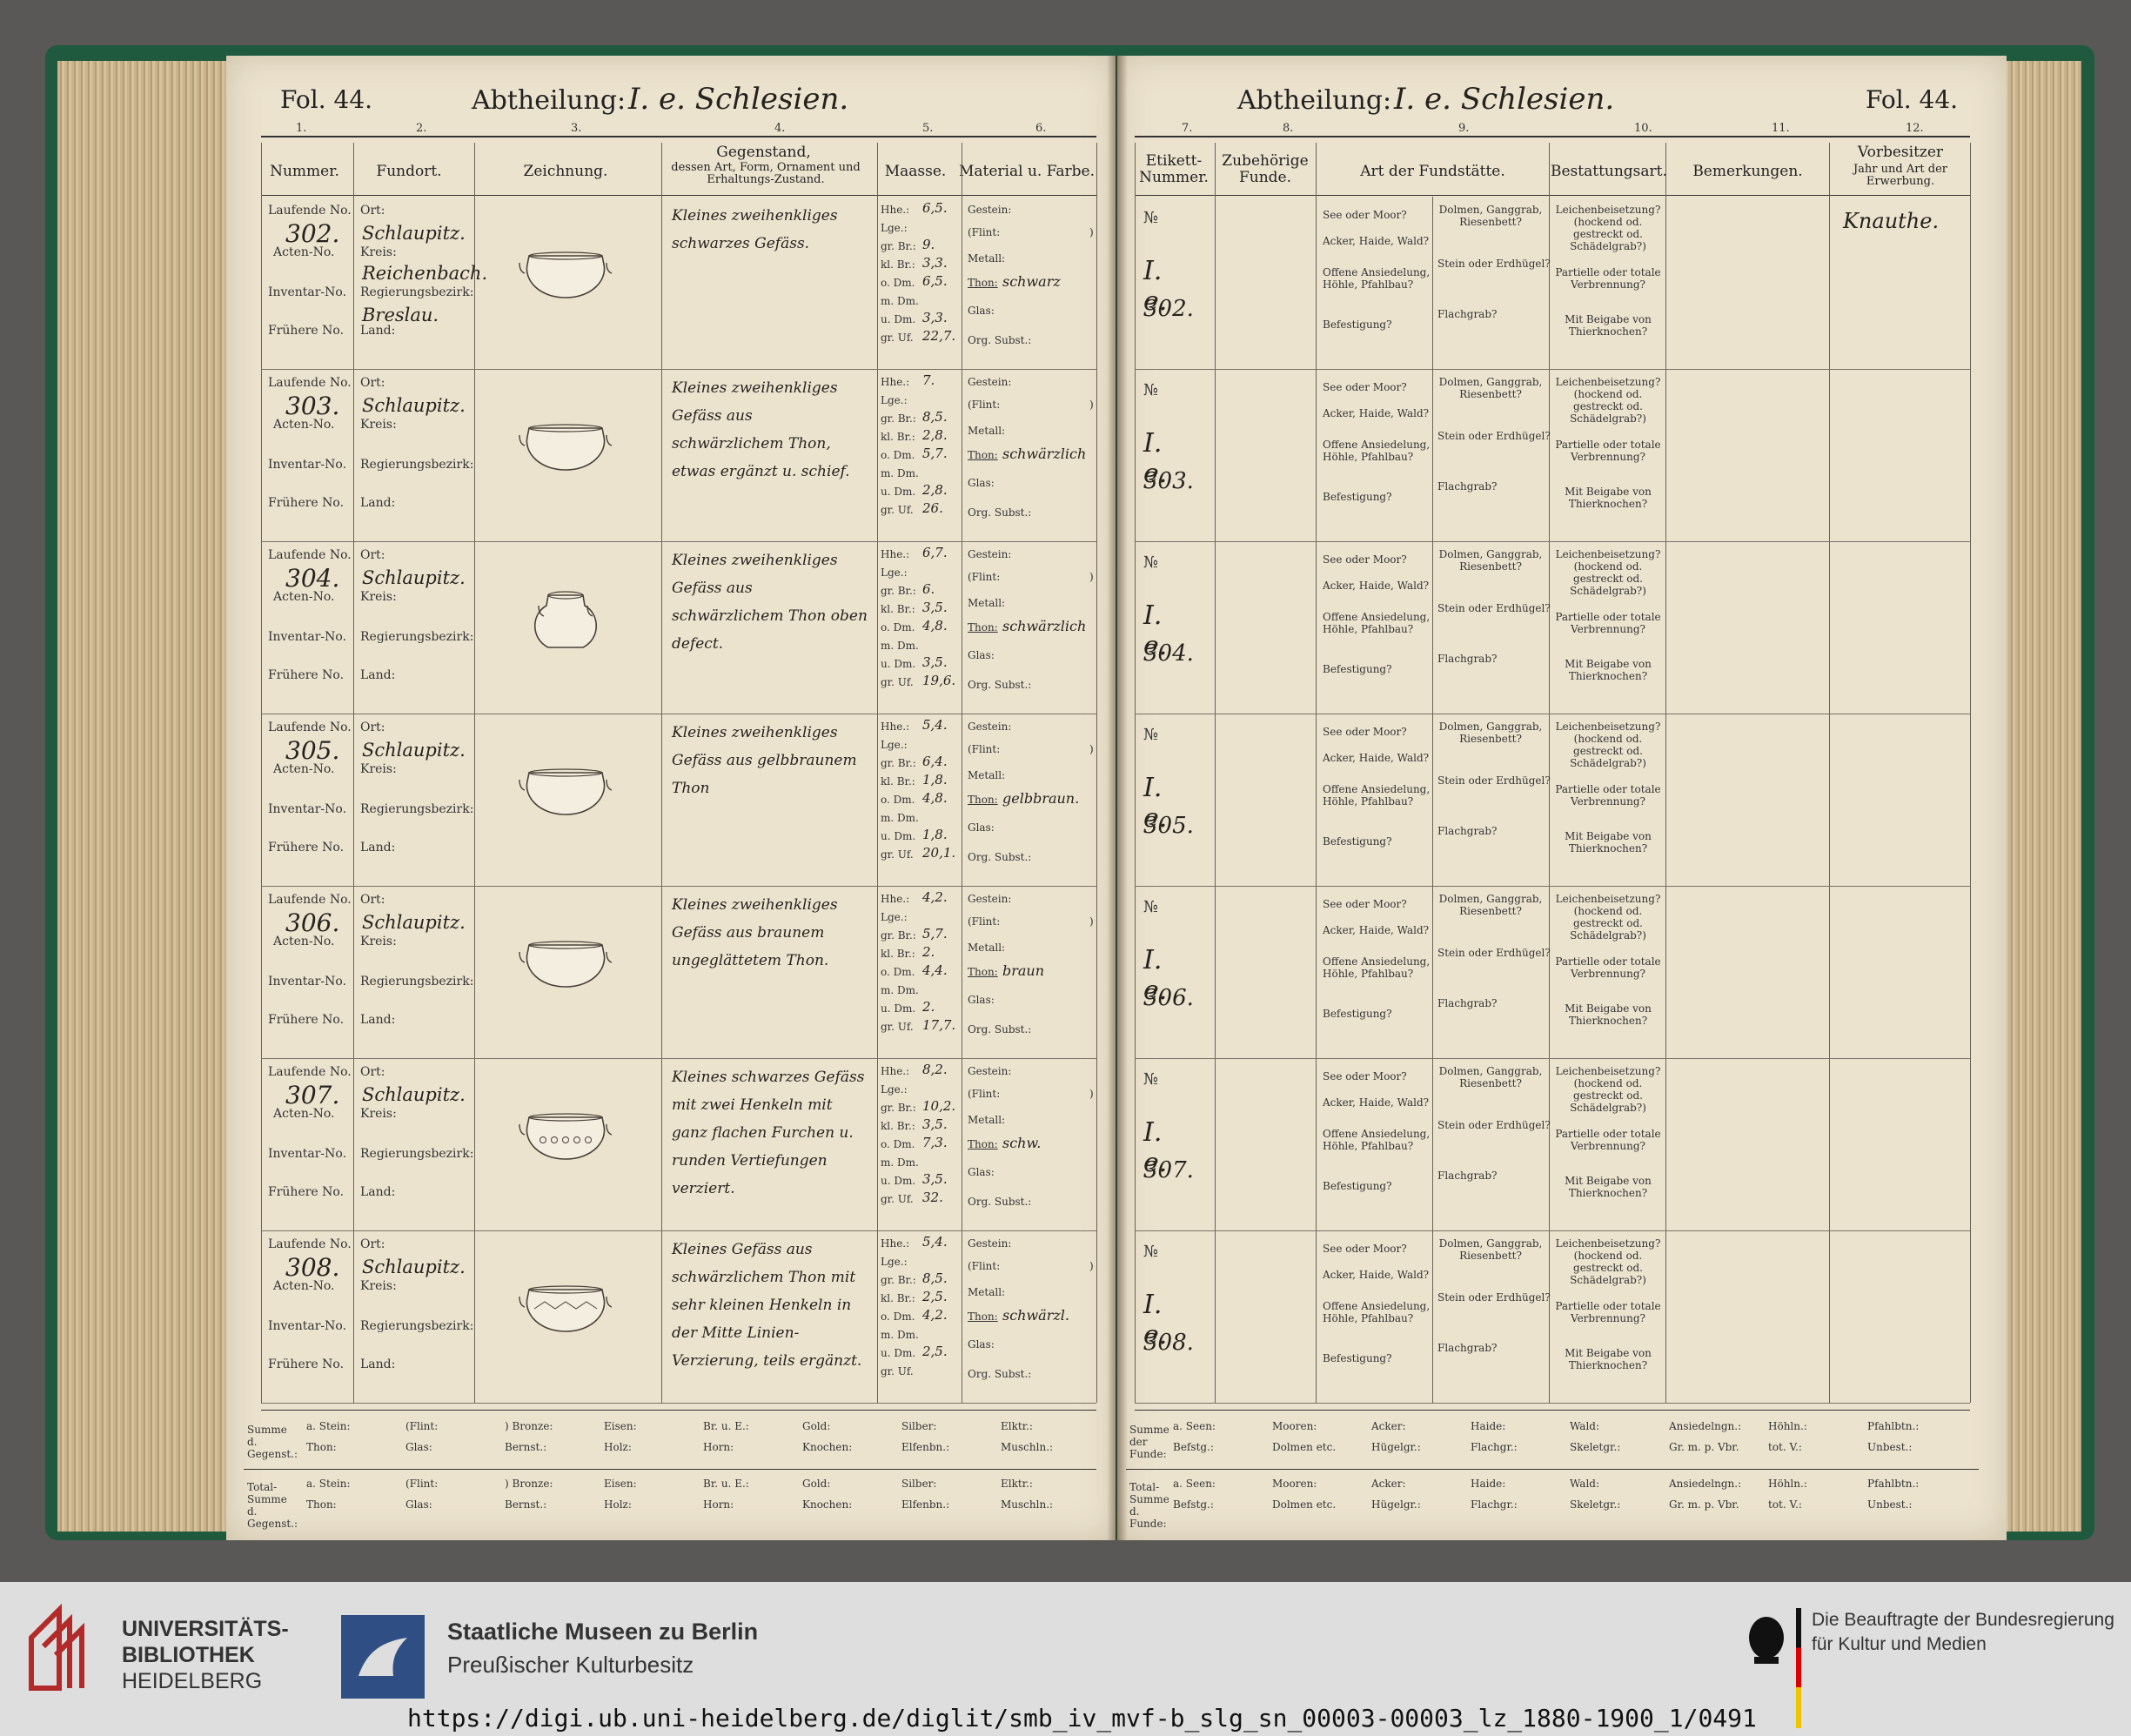 The height and width of the screenshot is (1736, 2131). Describe the element at coordinates (816, 1484) in the screenshot. I see `left-total-top-item: Gold:` at that location.